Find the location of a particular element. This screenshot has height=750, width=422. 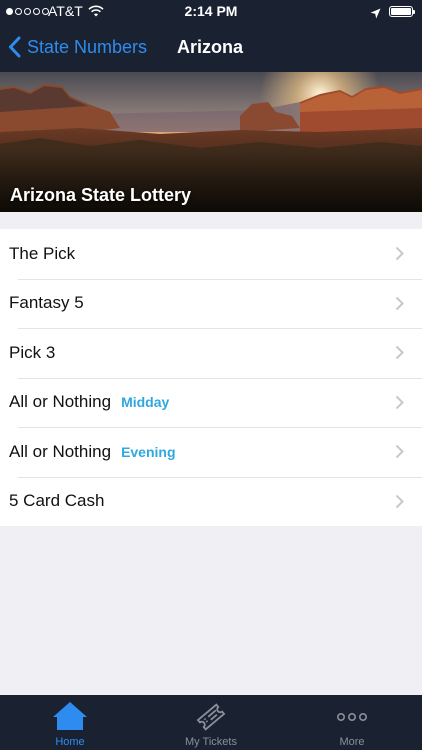

status-bar: AT&T 2:14 PM is located at coordinates (211, 12).